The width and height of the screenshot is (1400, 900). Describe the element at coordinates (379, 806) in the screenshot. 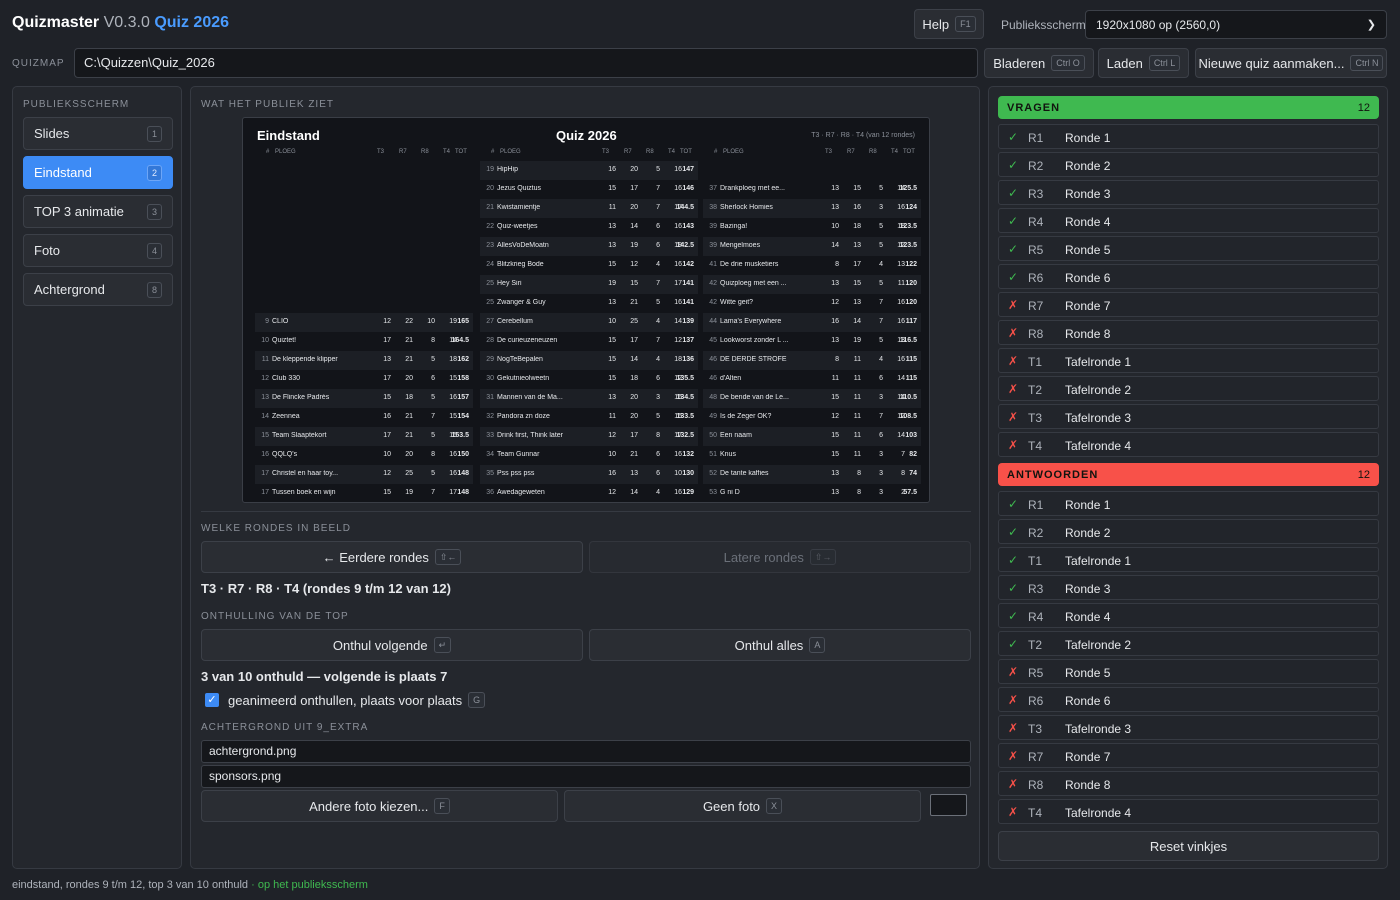

I see `choose-photo-button: Andere foto kiezen... F` at that location.